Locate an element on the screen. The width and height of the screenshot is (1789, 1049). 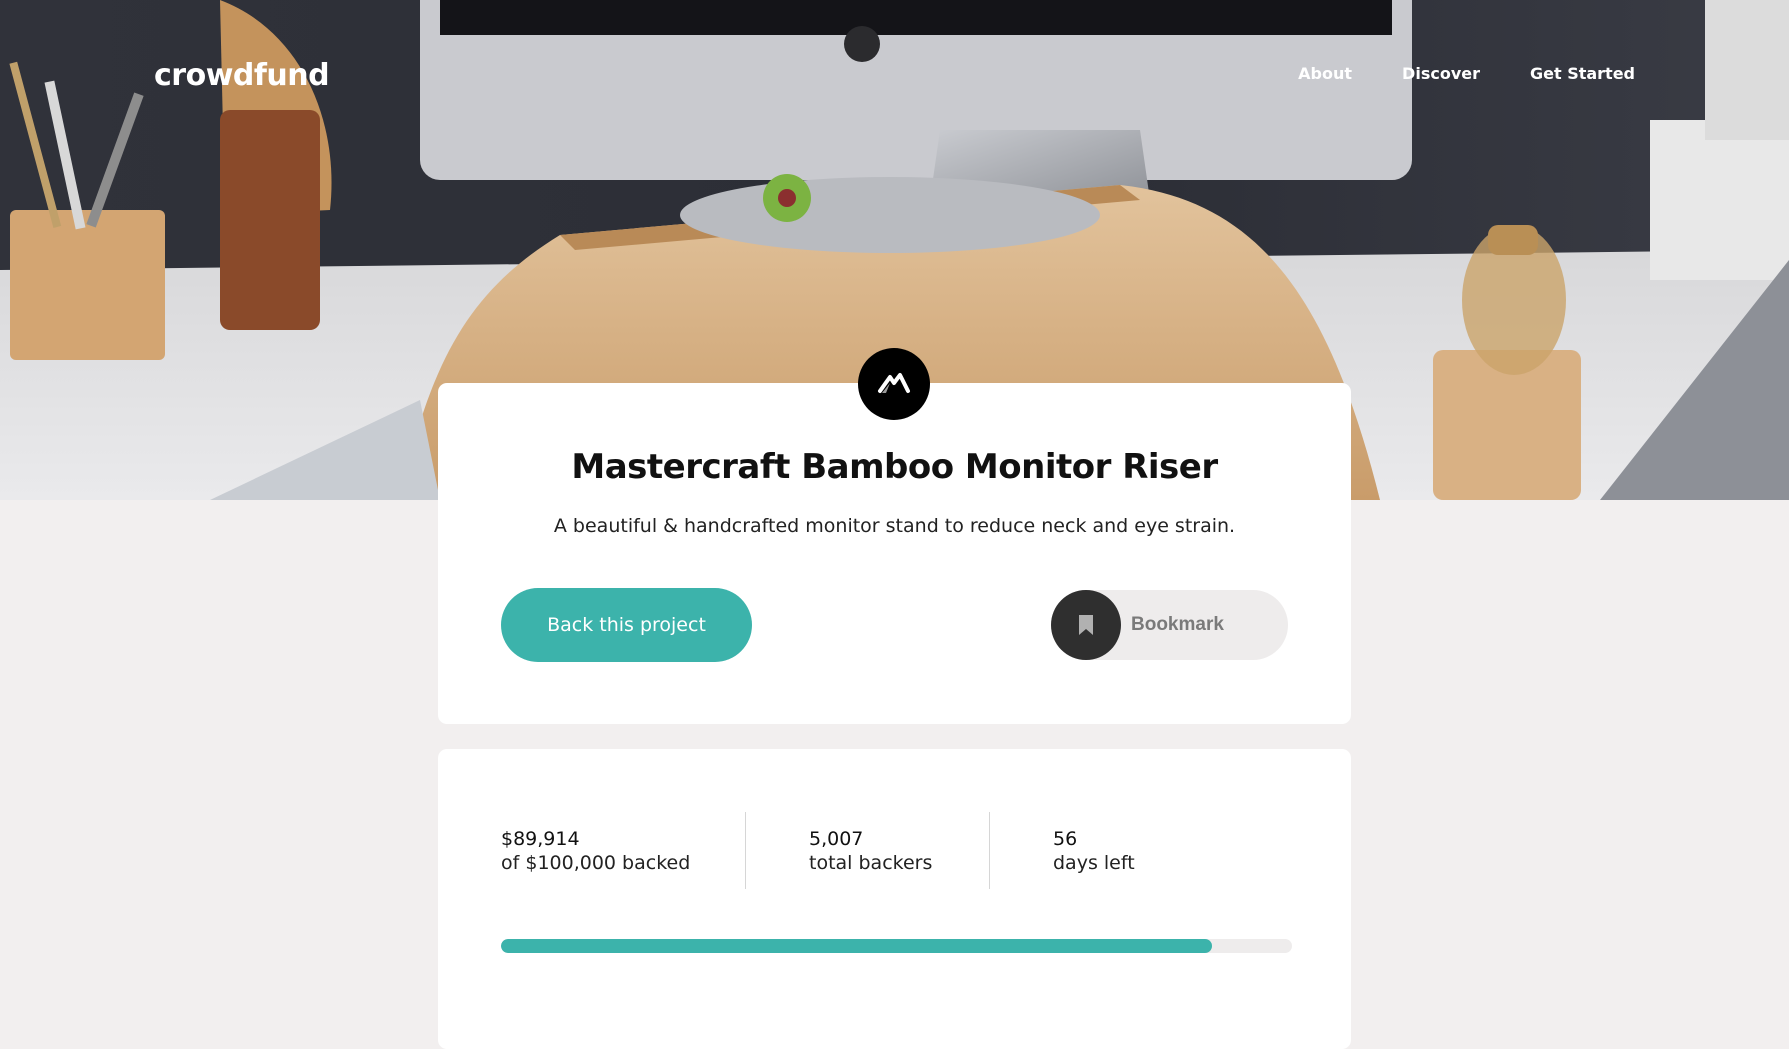
nav-discover: Discover is located at coordinates (1441, 73).